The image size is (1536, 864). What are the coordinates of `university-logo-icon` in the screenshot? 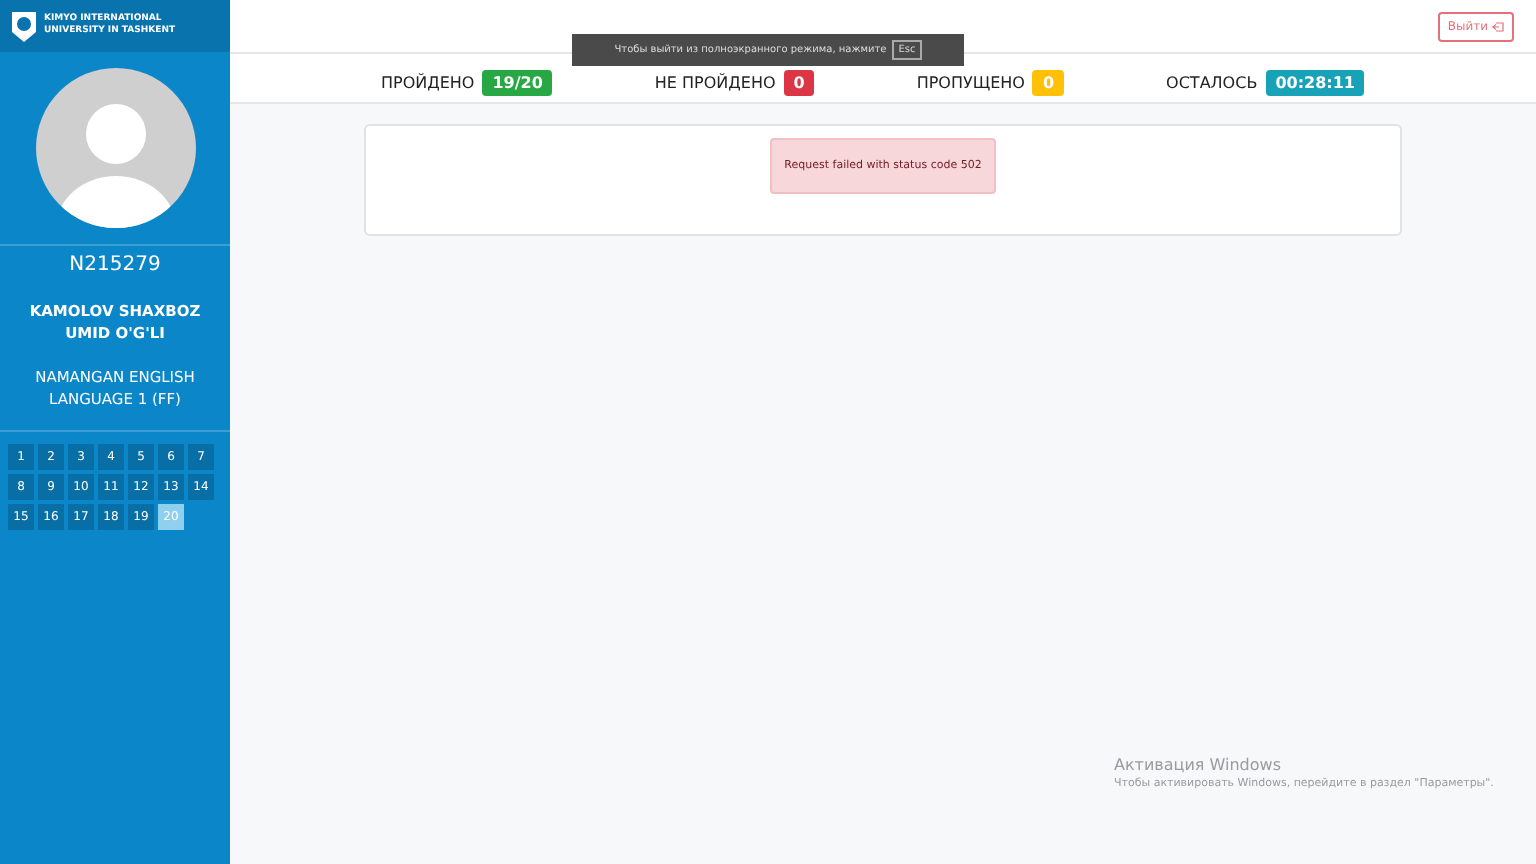 It's located at (24, 26).